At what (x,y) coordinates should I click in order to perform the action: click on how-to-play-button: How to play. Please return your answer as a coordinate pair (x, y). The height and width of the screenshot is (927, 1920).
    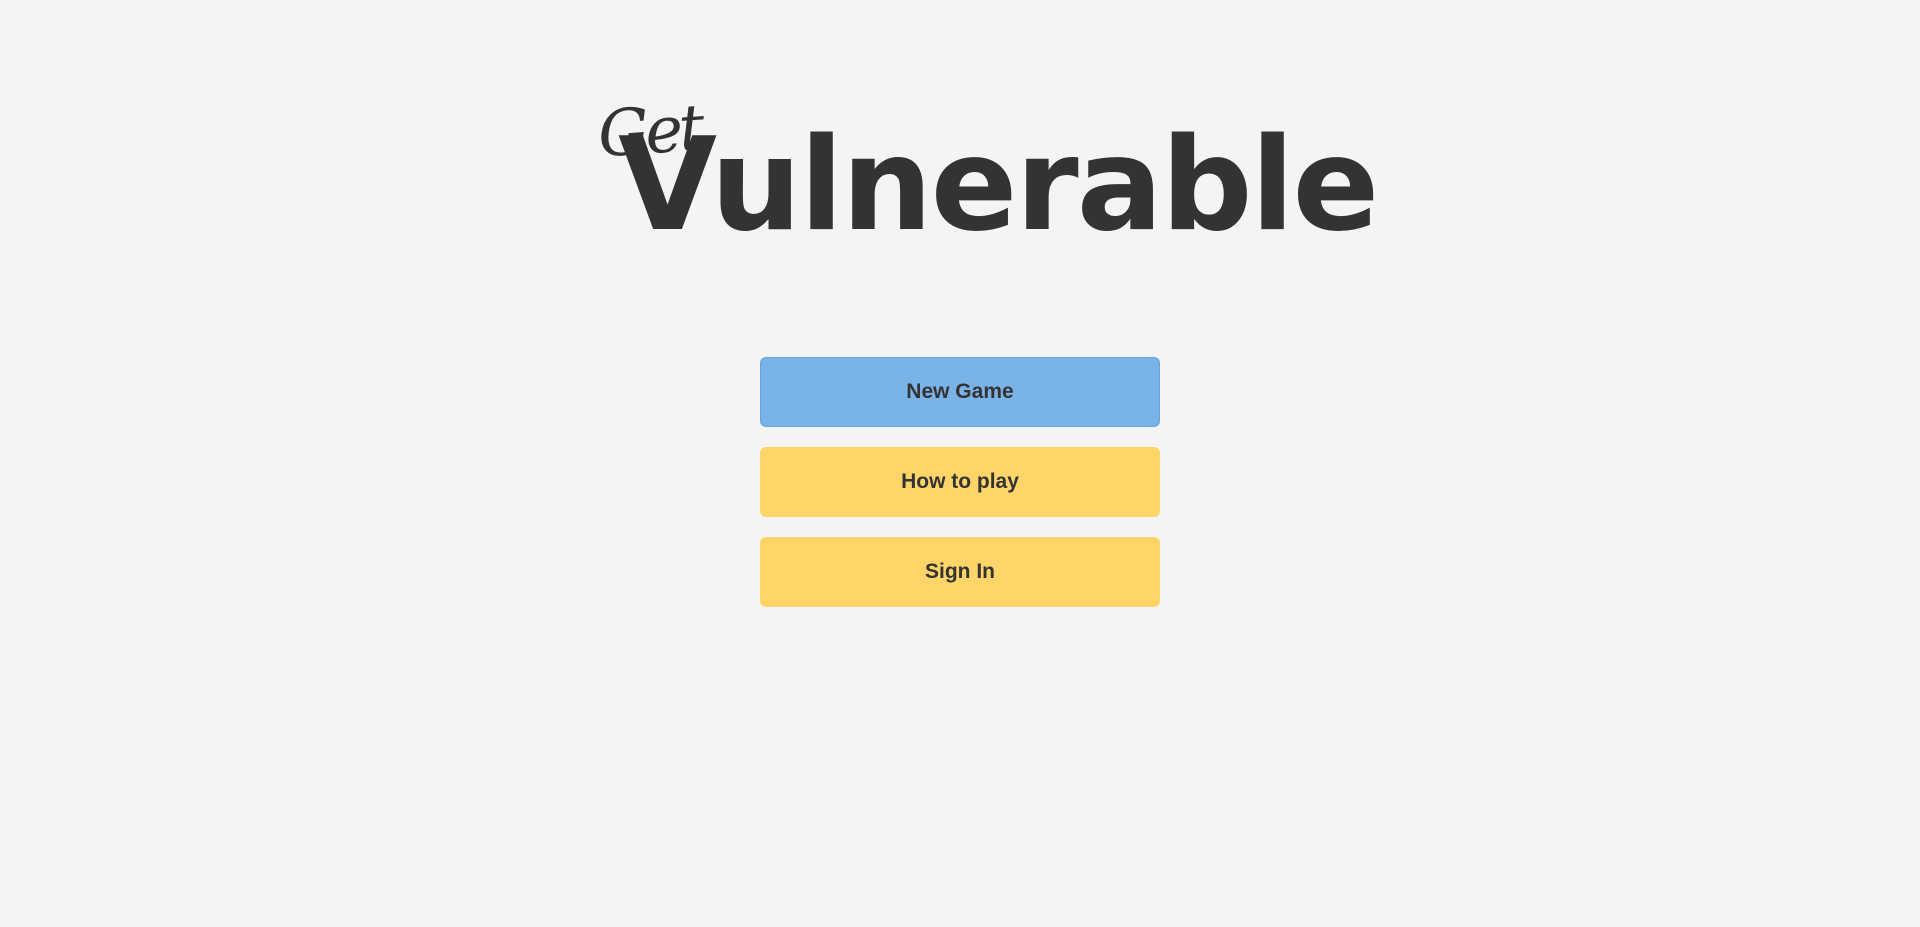
    Looking at the image, I should click on (960, 482).